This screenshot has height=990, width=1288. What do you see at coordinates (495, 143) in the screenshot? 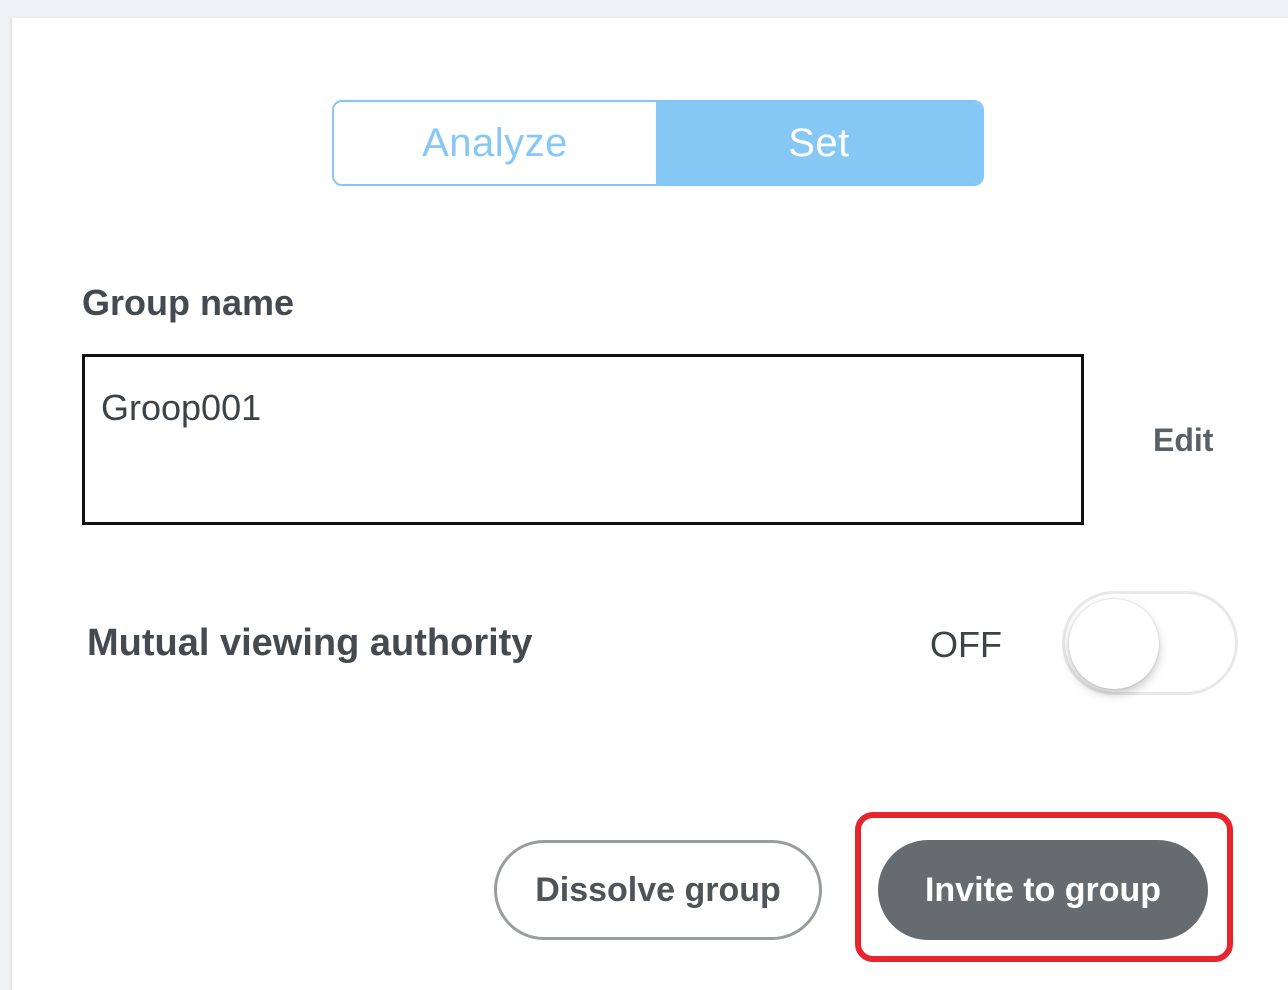
I see `tab-analyze: Analyze` at bounding box center [495, 143].